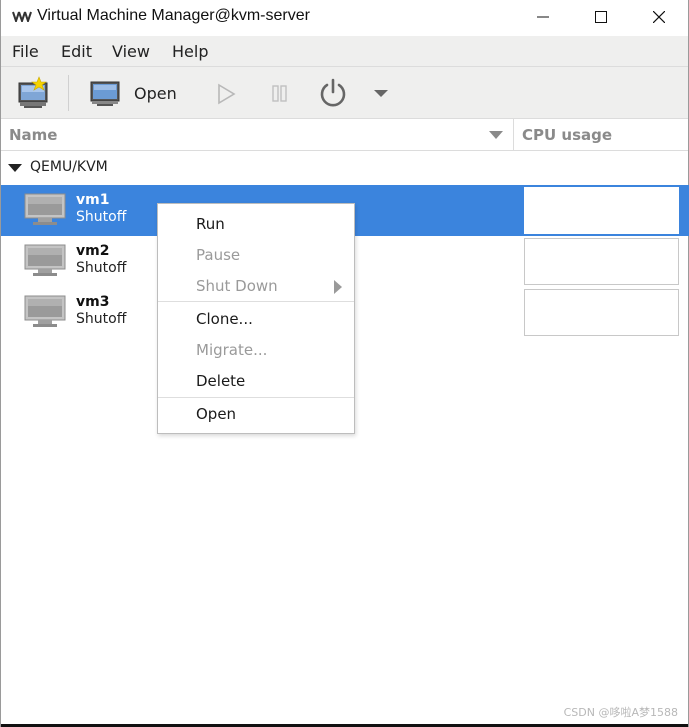 The image size is (689, 727). I want to click on open-button-label: Open, so click(155, 93).